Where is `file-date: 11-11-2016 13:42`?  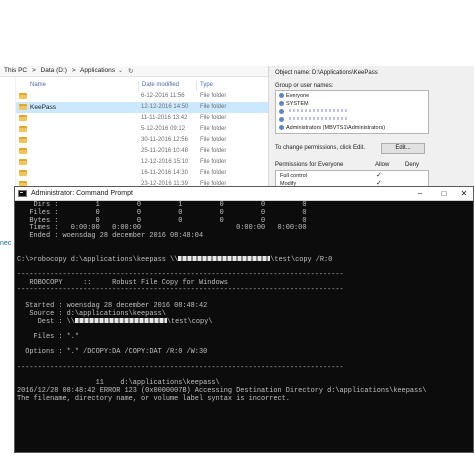
file-date: 11-11-2016 13:42 is located at coordinates (164, 118).